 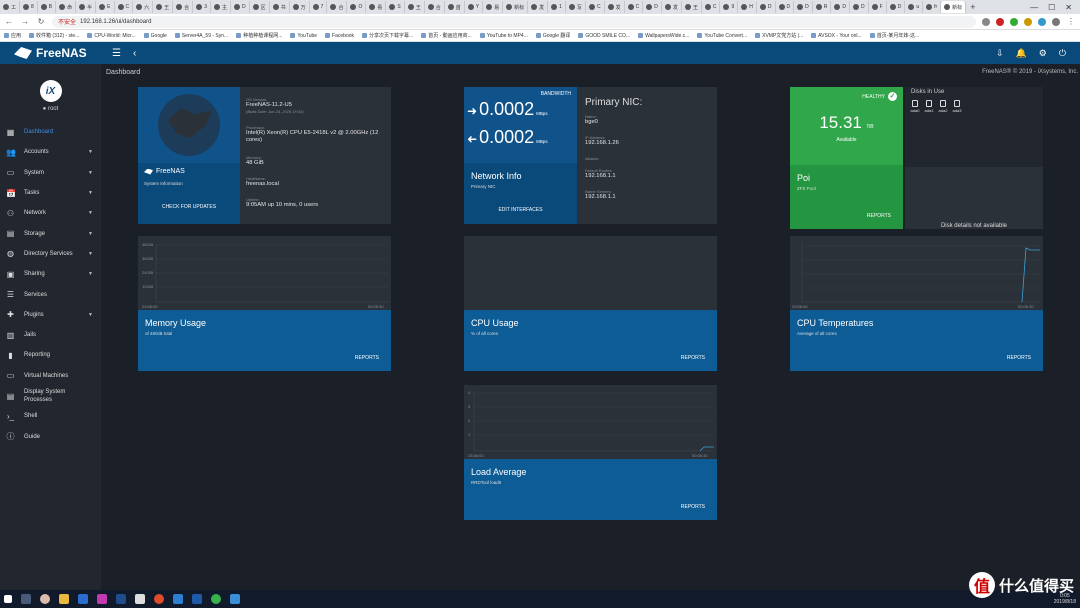 I want to click on pool-reports-button: REPORTS, so click(x=879, y=216).